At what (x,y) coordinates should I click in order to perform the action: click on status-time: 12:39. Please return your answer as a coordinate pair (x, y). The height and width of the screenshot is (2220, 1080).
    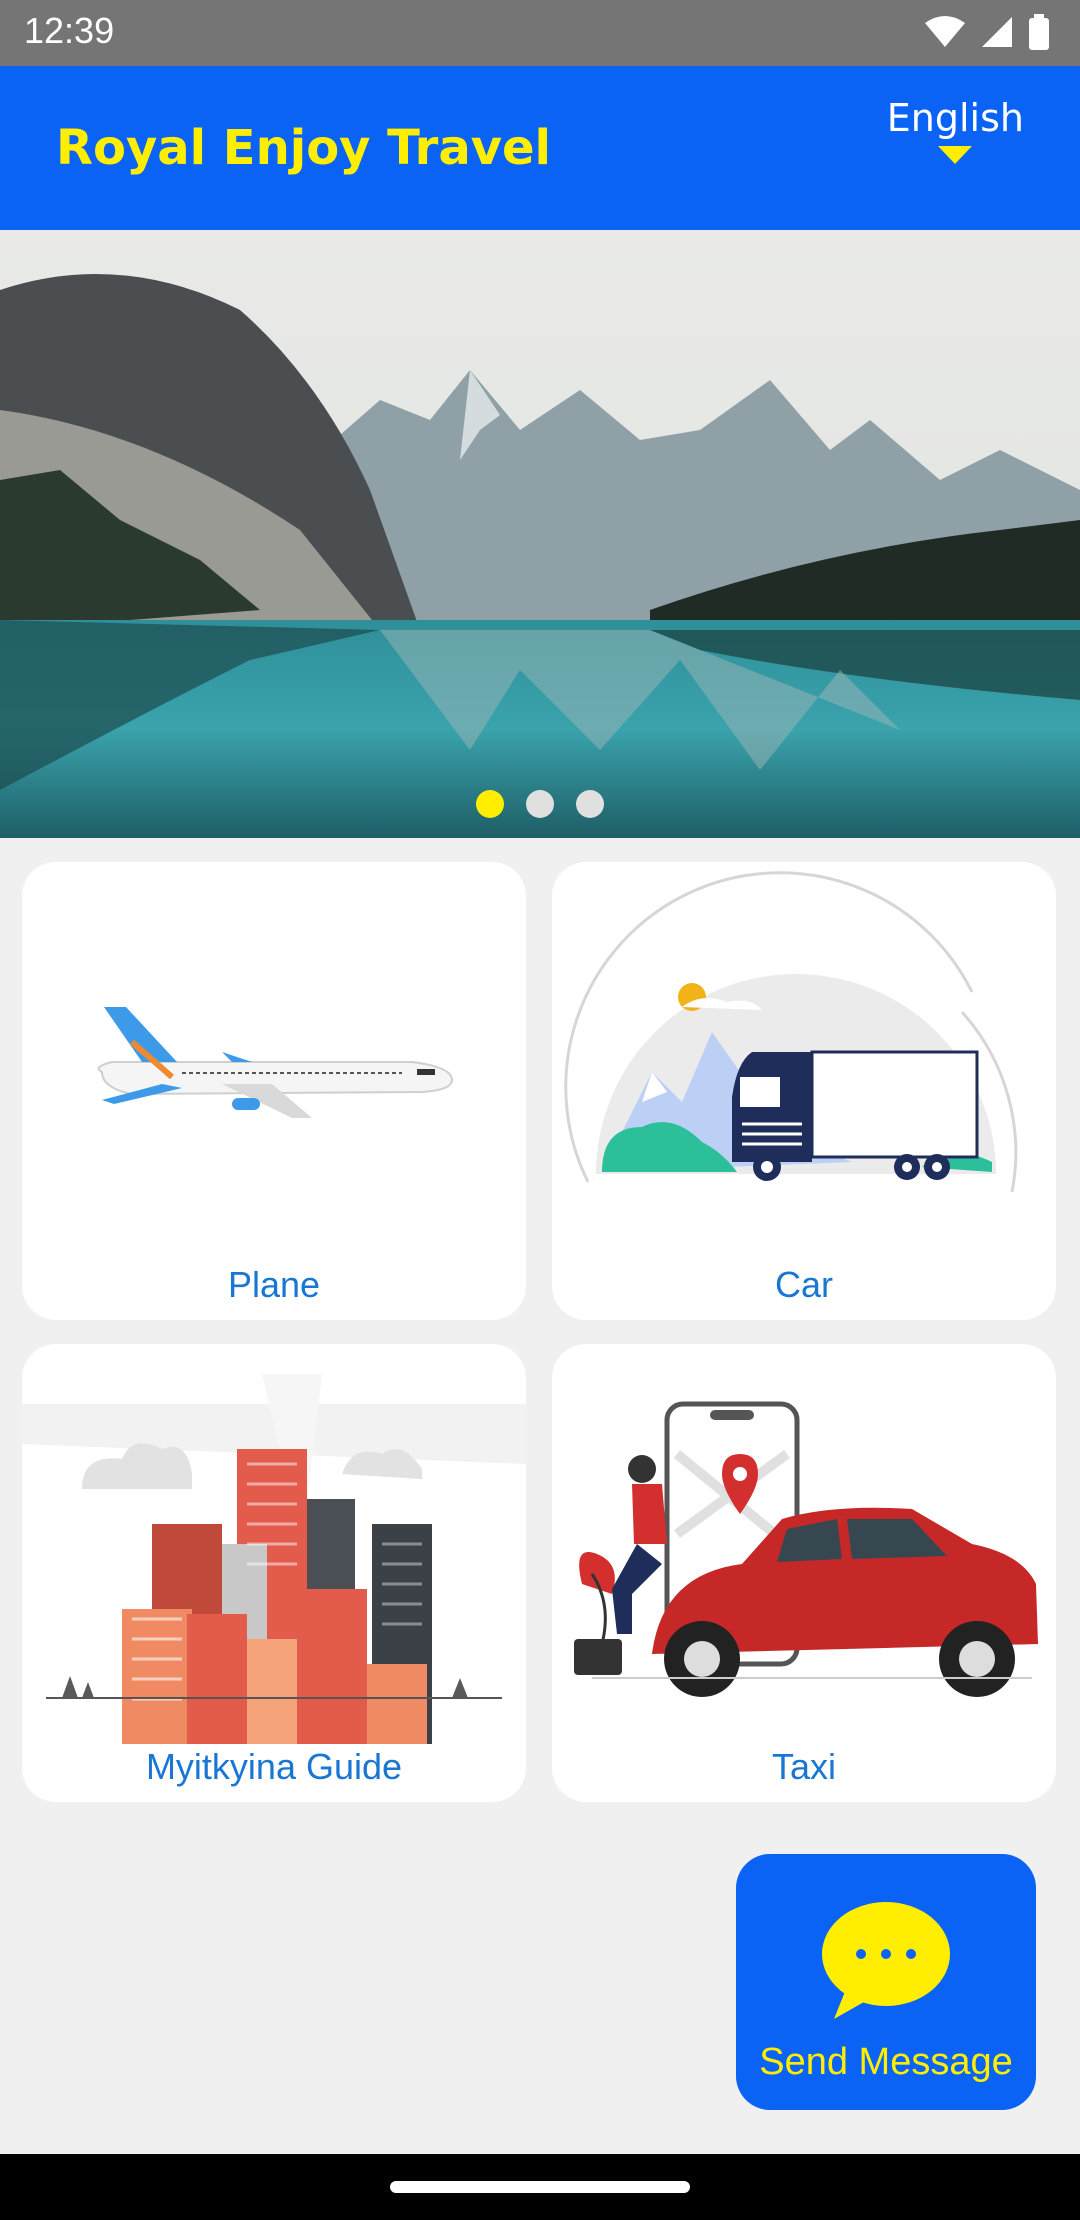
    Looking at the image, I should click on (69, 30).